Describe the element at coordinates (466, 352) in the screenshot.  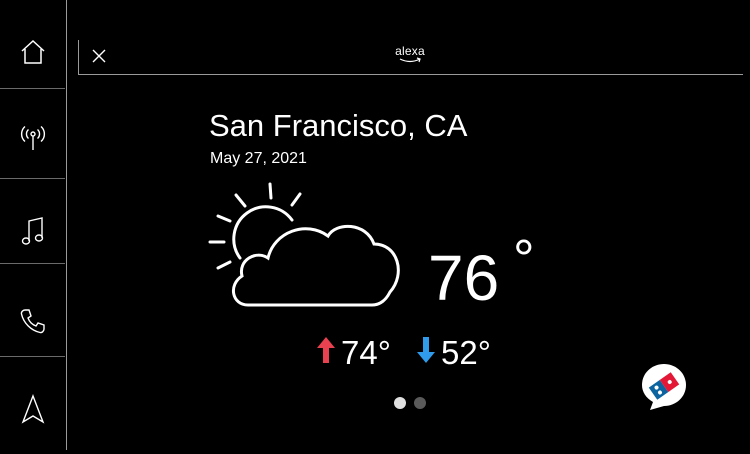
I see `low-temperature: 52°` at that location.